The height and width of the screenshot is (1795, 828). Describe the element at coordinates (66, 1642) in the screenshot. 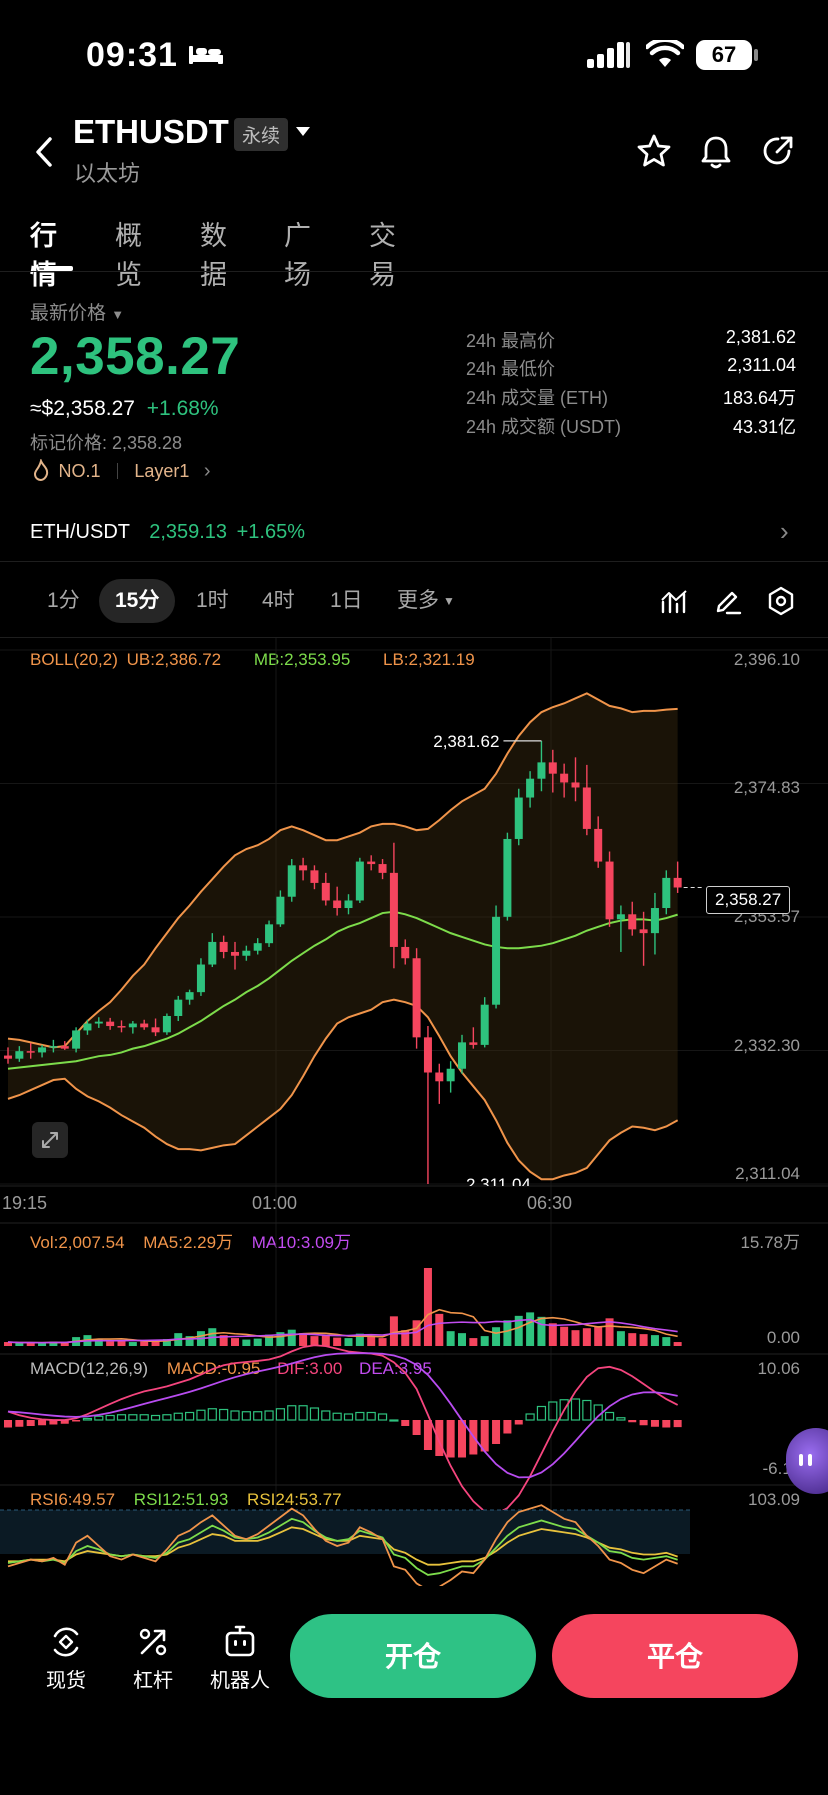

I see `spot-icon` at that location.